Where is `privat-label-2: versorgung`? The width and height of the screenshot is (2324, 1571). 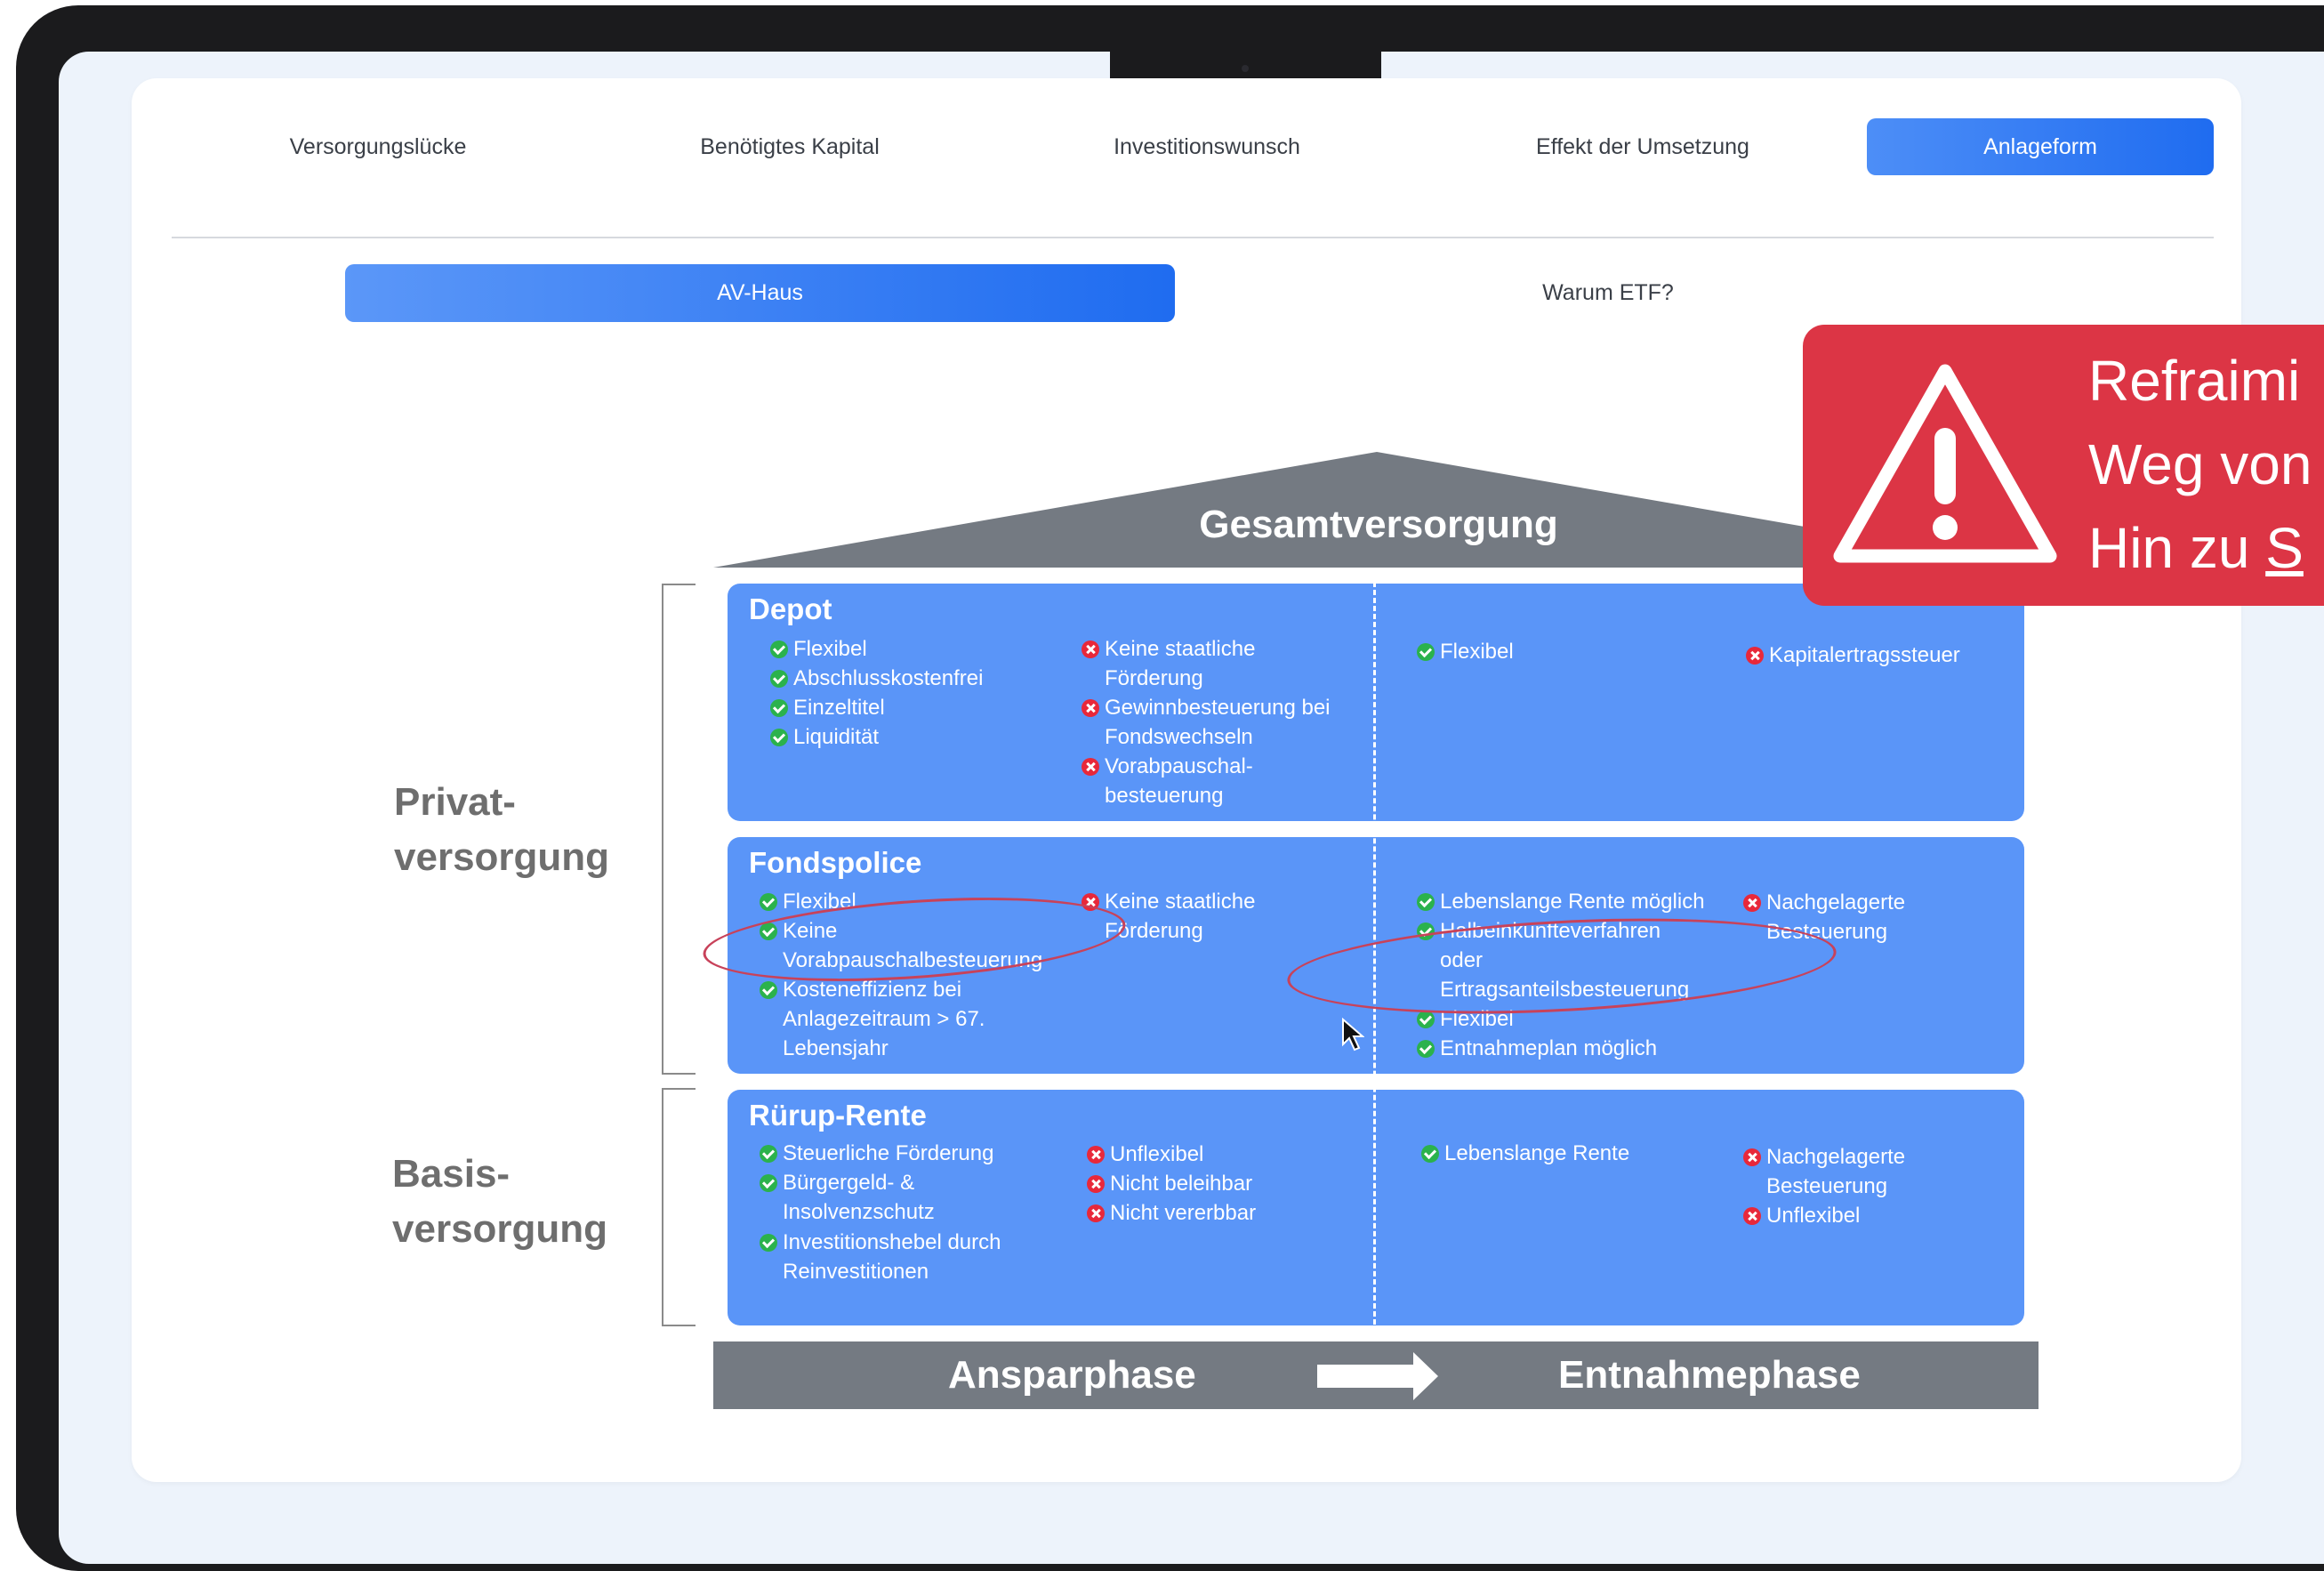 privat-label-2: versorgung is located at coordinates (502, 857).